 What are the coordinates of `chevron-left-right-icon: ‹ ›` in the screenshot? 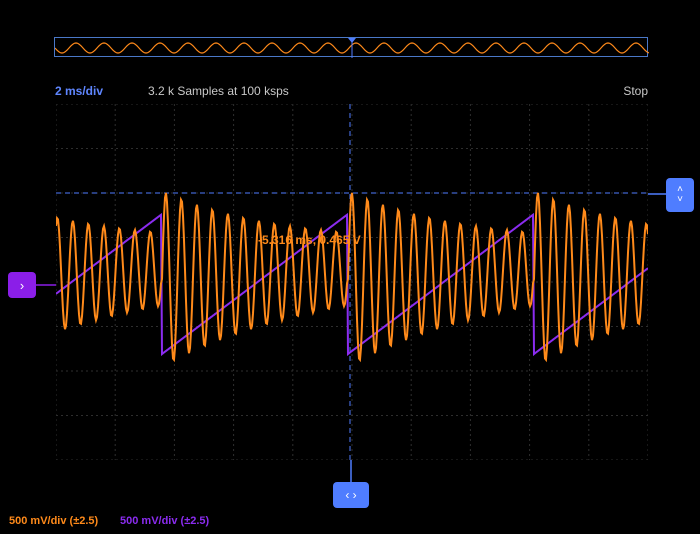 It's located at (351, 495).